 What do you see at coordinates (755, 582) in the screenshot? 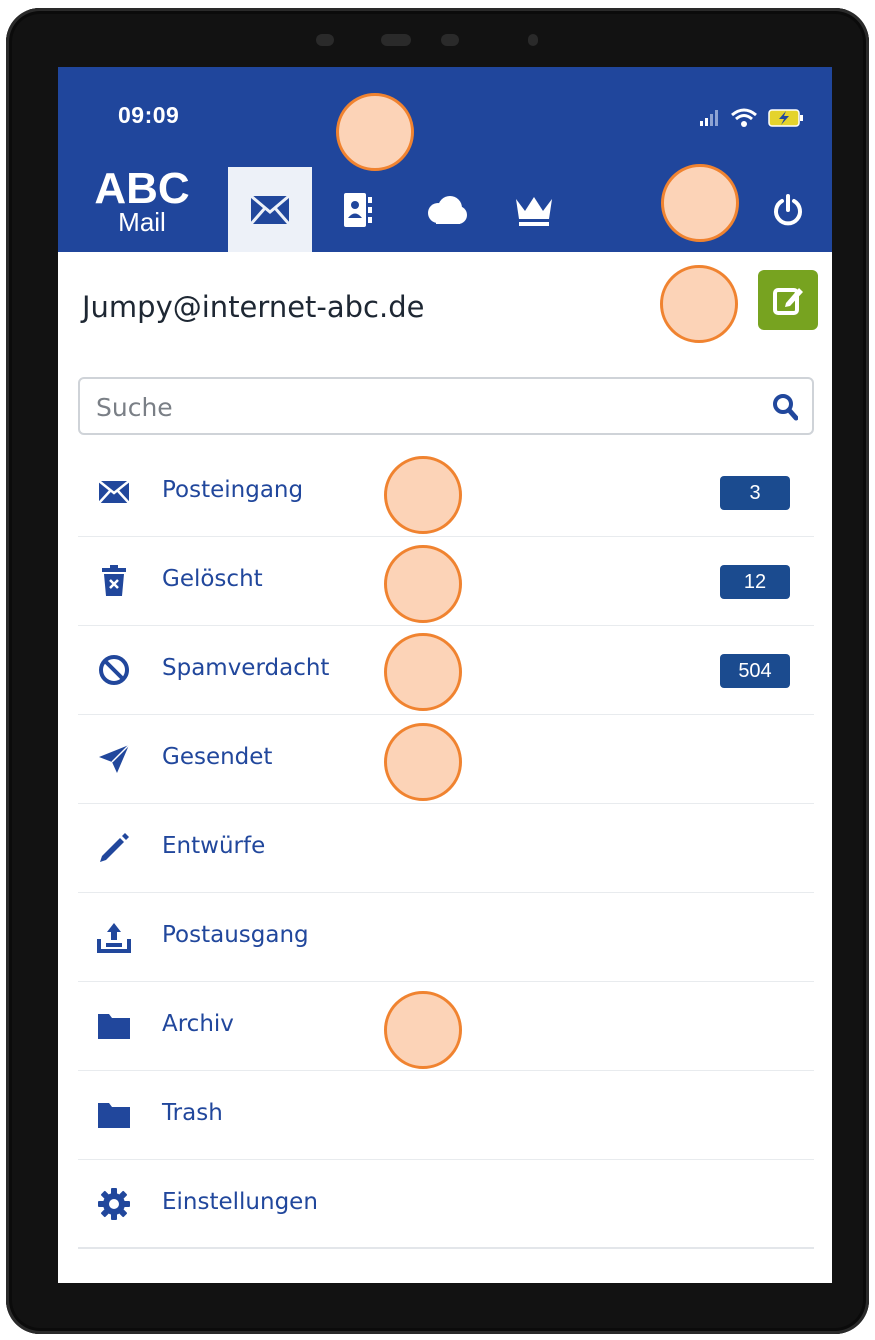
I see `count-badge: 12` at bounding box center [755, 582].